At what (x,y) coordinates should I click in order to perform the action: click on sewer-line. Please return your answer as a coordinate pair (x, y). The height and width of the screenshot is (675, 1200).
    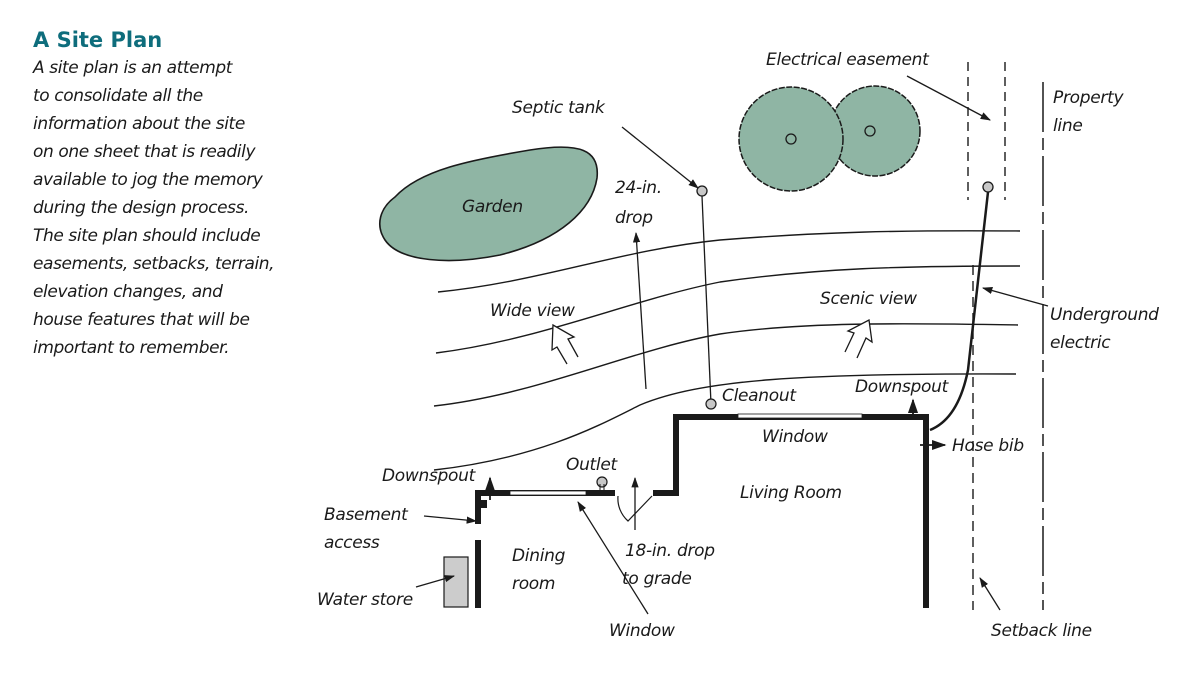
    Looking at the image, I should click on (706, 300).